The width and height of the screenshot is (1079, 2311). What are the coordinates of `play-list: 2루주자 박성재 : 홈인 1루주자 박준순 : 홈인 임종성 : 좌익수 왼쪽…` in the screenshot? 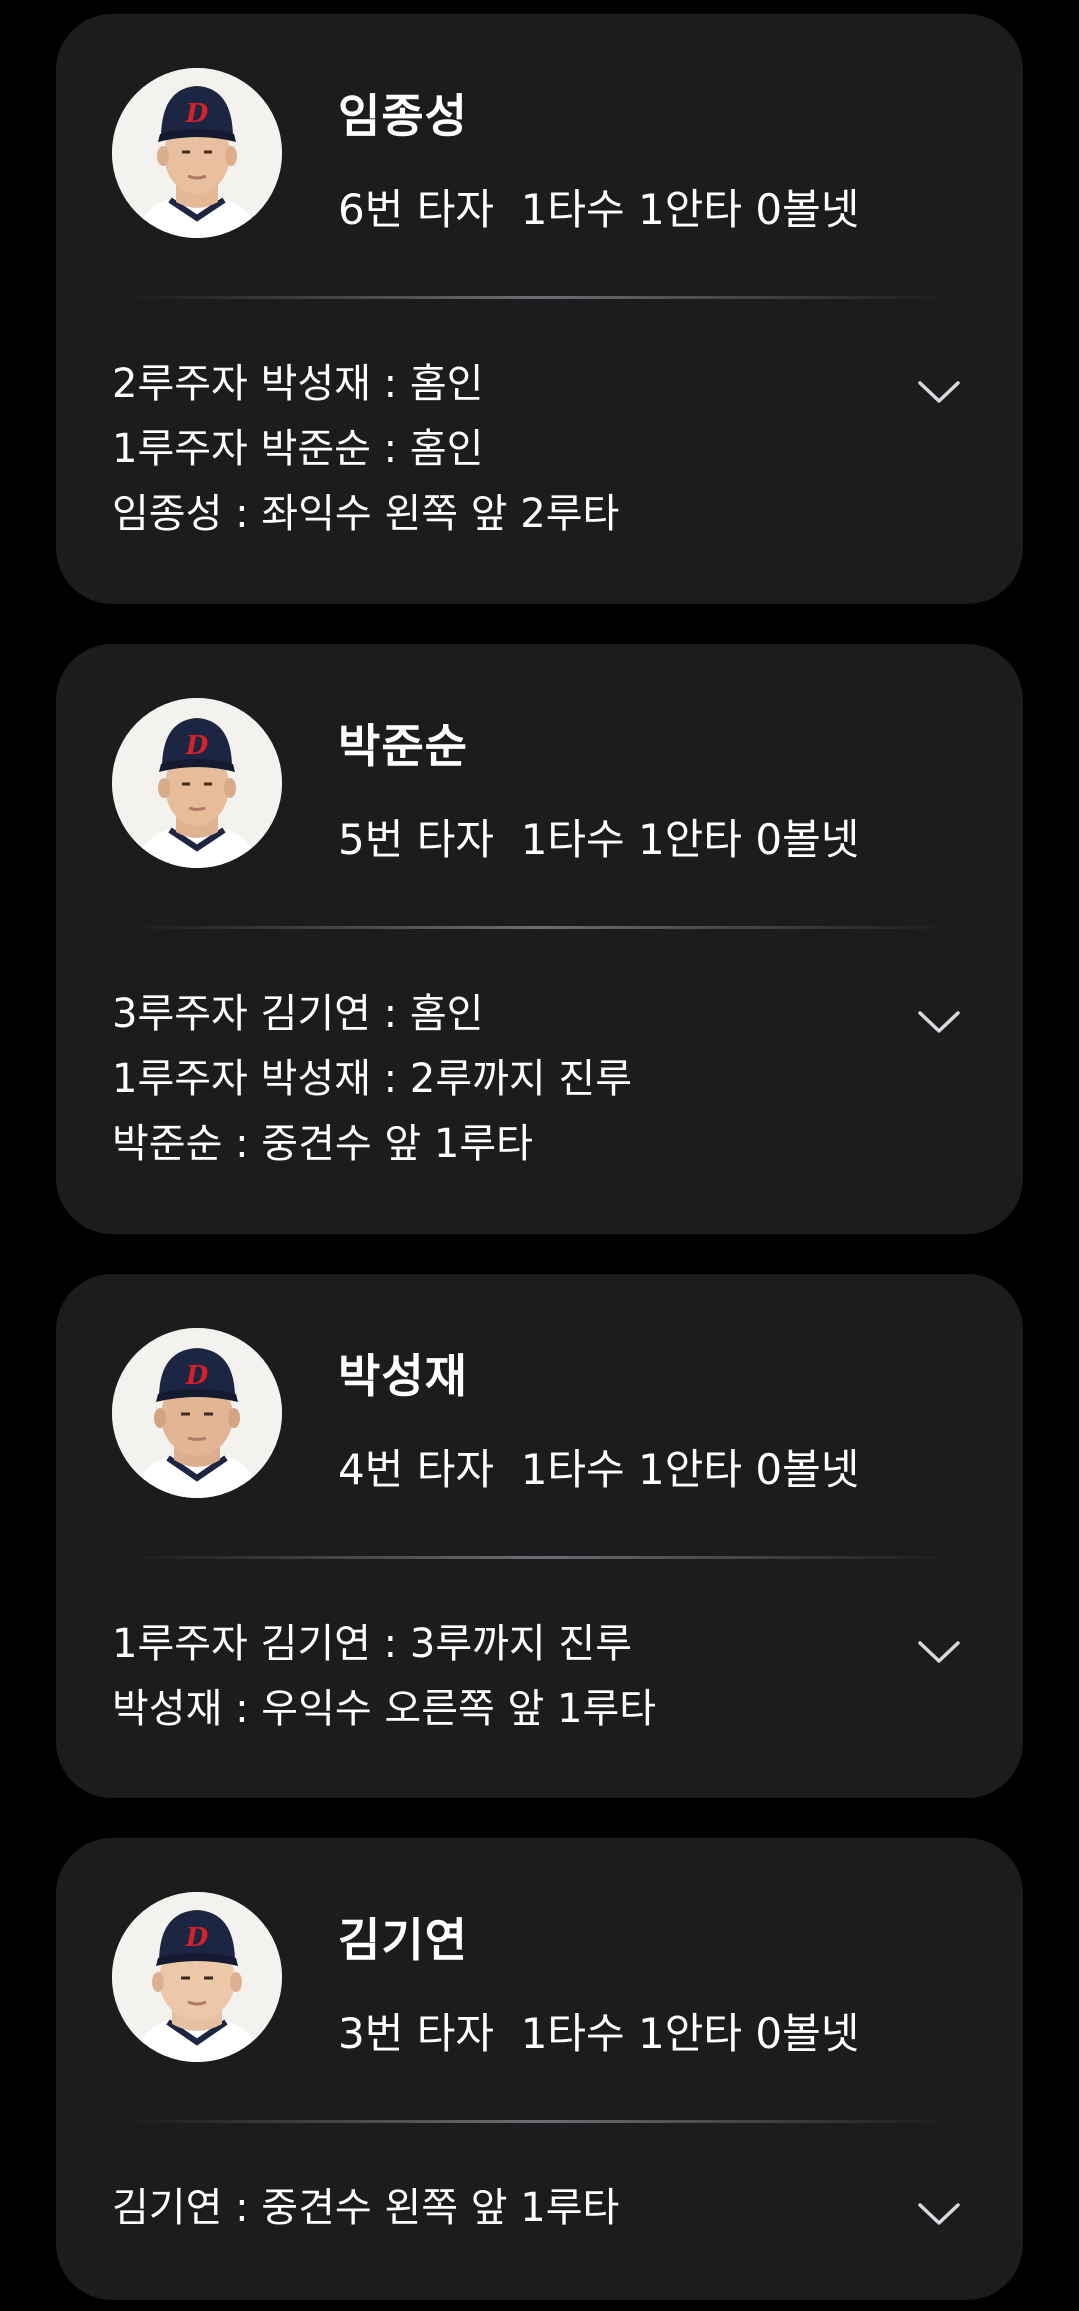 It's located at (365, 449).